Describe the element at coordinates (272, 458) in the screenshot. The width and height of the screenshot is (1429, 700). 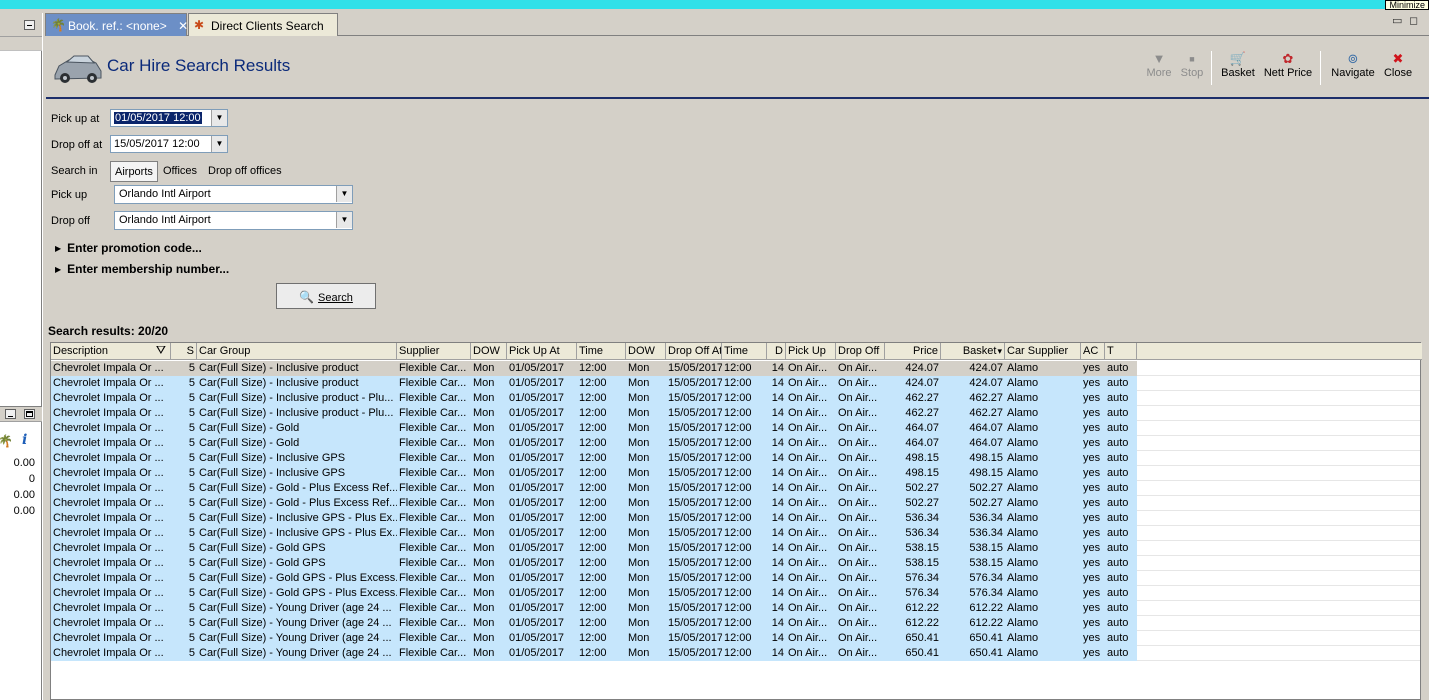
I see `cell-car-group: Car(Full Size) - Inclusive GPS` at that location.